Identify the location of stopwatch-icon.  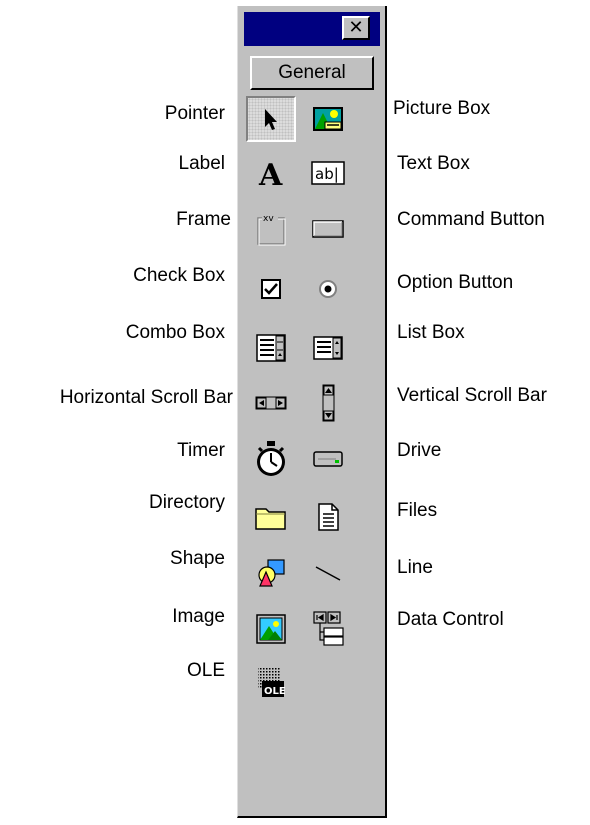
(271, 458).